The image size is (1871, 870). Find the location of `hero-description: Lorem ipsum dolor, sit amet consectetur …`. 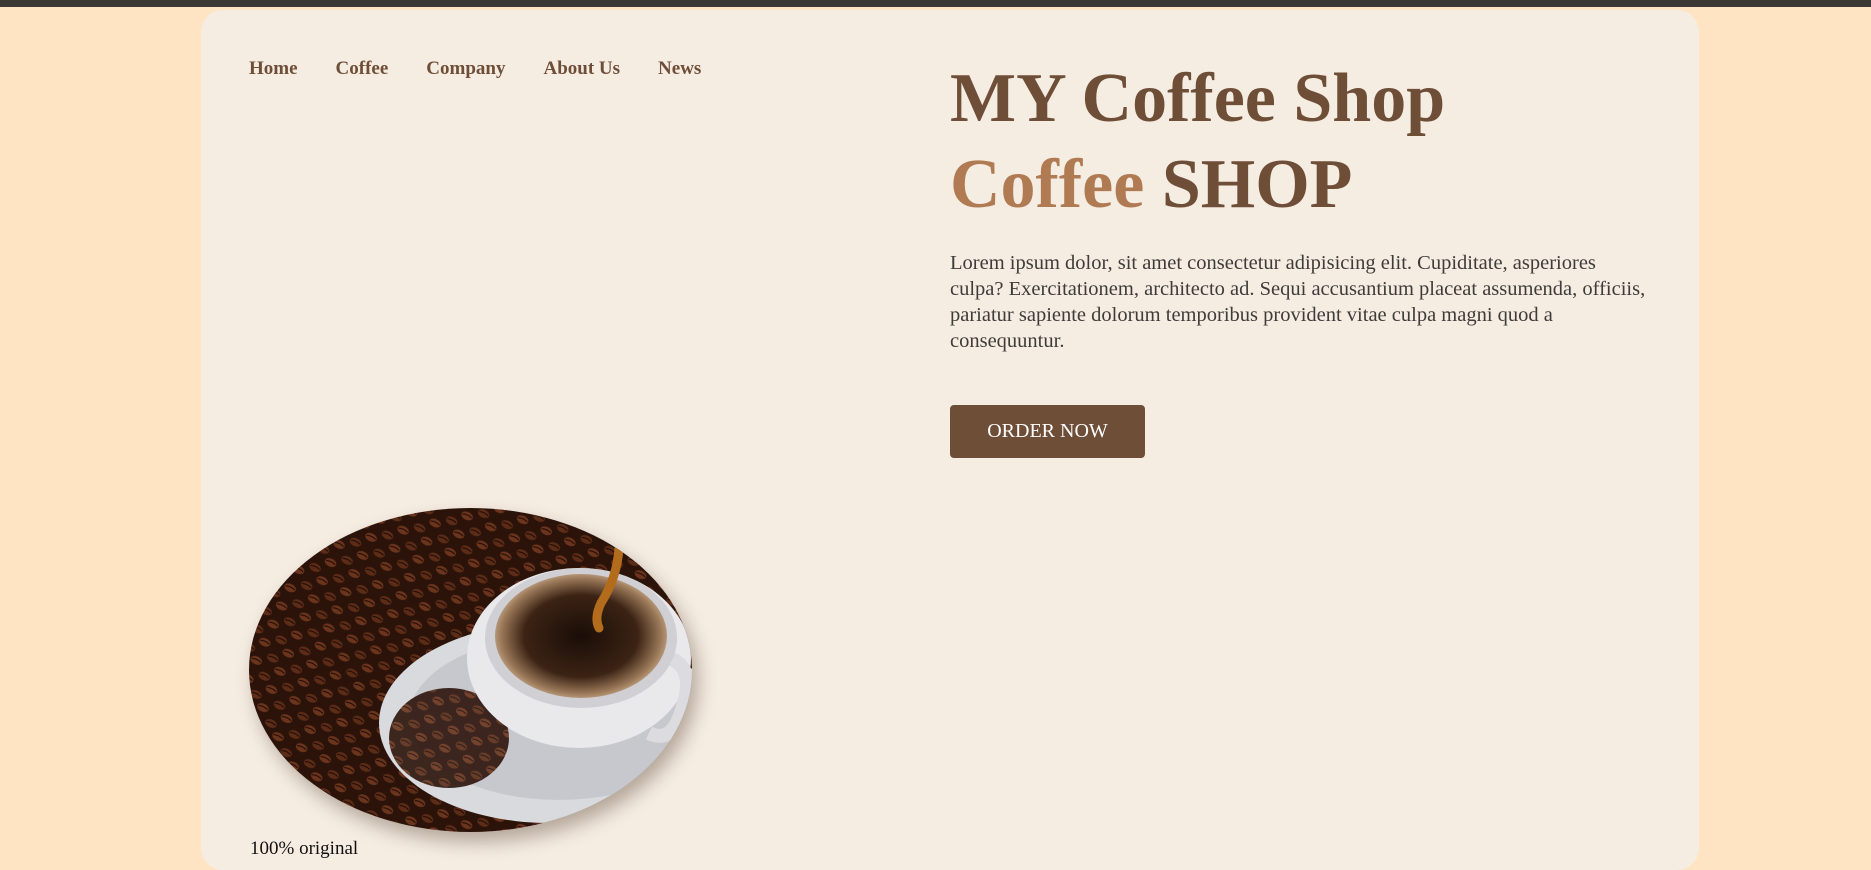

hero-description: Lorem ipsum dolor, sit amet consectetur … is located at coordinates (1298, 302).